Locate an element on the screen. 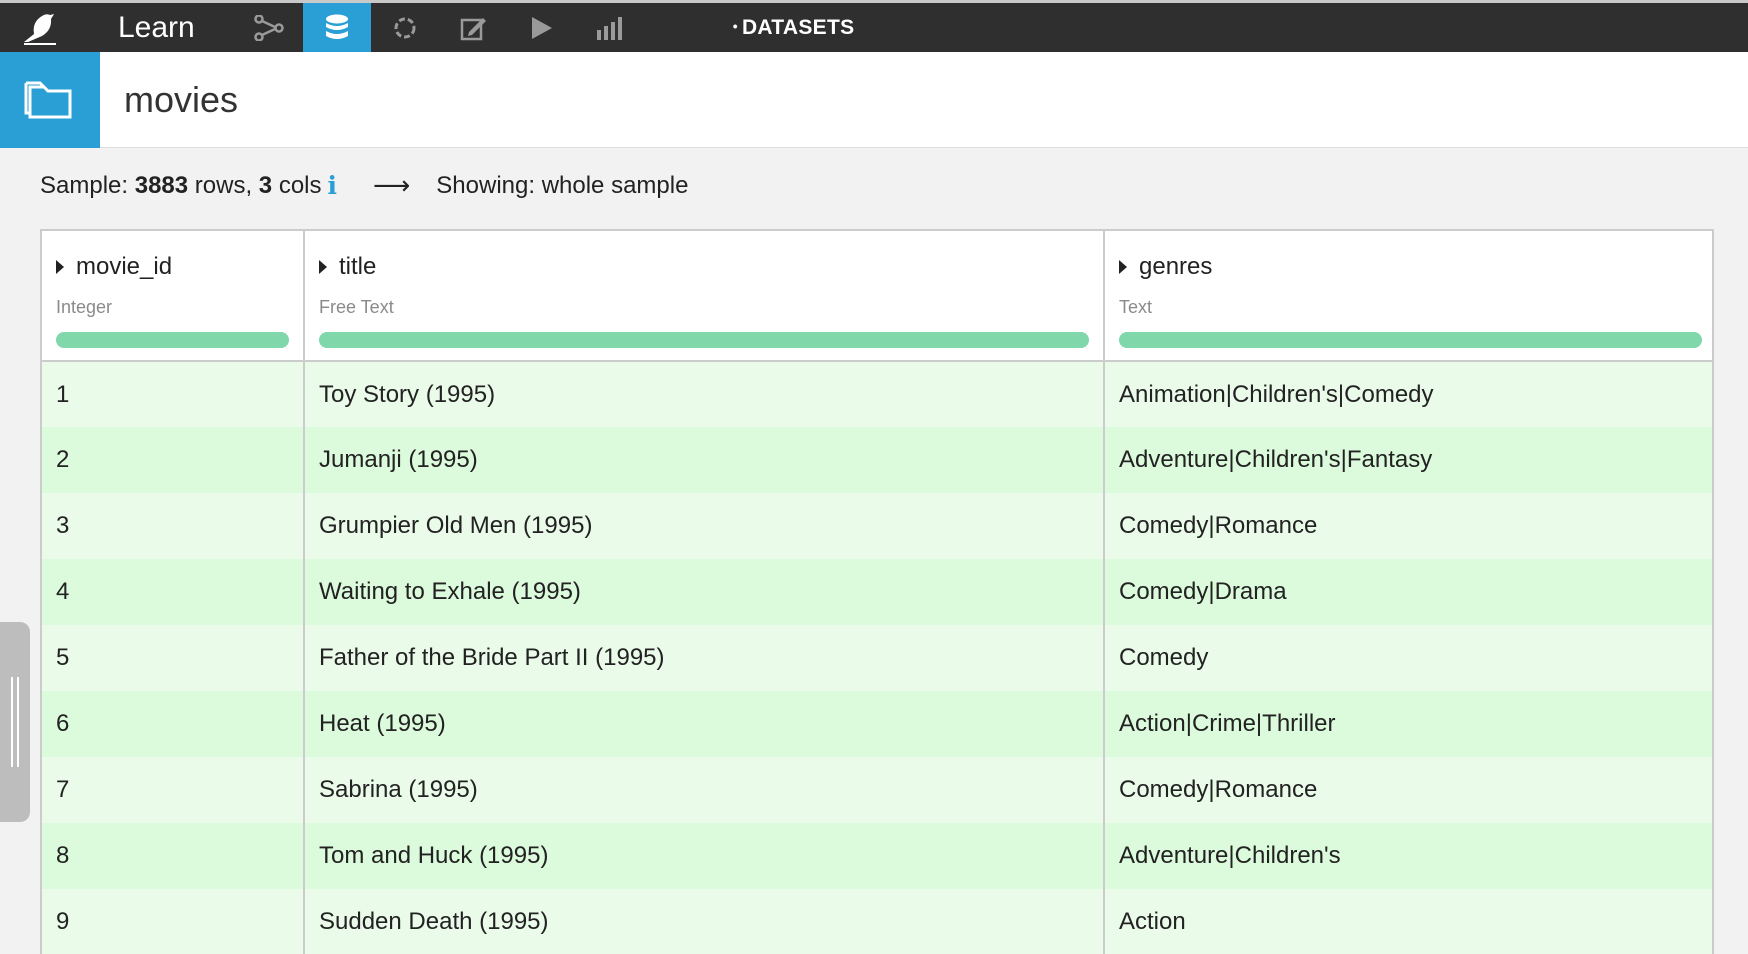 This screenshot has height=954, width=1748. run-icon is located at coordinates (541, 27).